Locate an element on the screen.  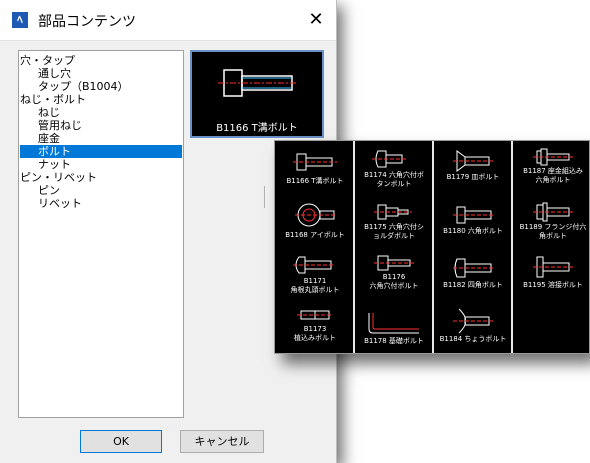
stud-bolt-icon is located at coordinates (315, 315).